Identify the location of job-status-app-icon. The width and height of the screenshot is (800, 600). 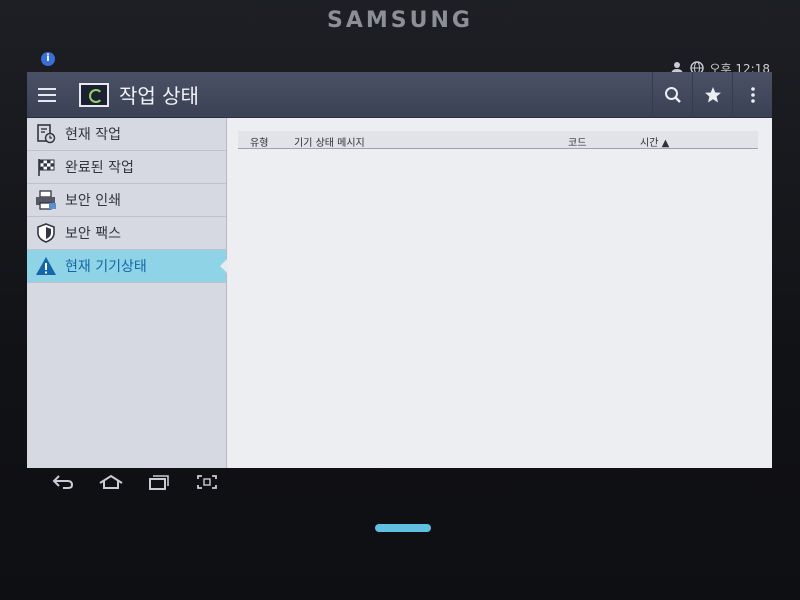
(94, 94).